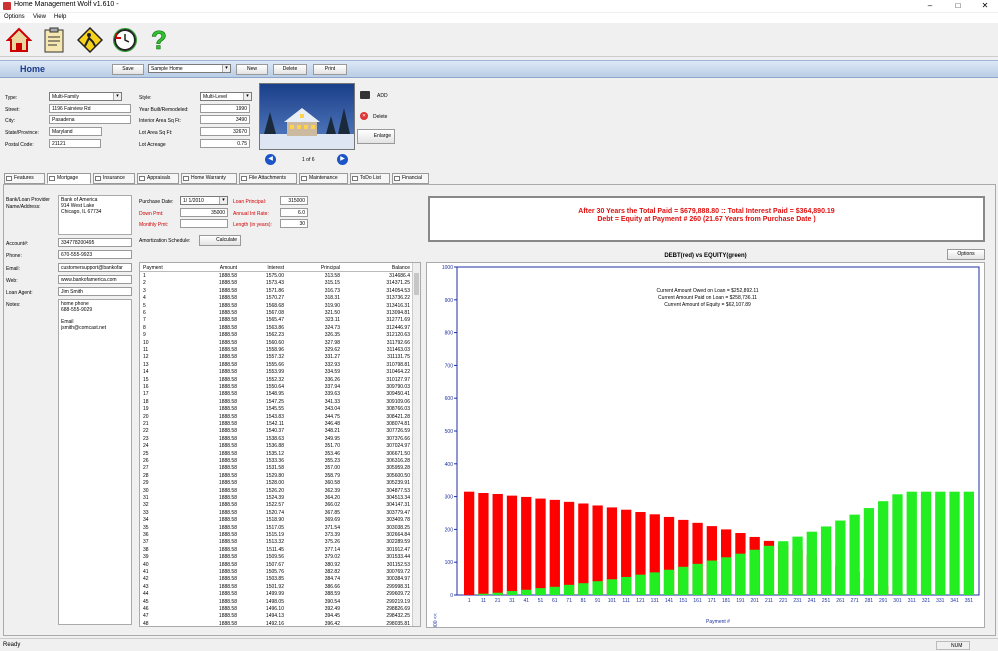  Describe the element at coordinates (225, 131) in the screenshot. I see `lot-input: 32670` at that location.